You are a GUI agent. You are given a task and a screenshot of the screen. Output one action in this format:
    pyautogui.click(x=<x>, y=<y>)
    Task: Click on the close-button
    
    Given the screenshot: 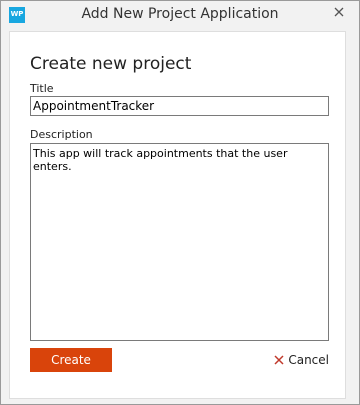 What is the action you would take?
    pyautogui.click(x=339, y=12)
    